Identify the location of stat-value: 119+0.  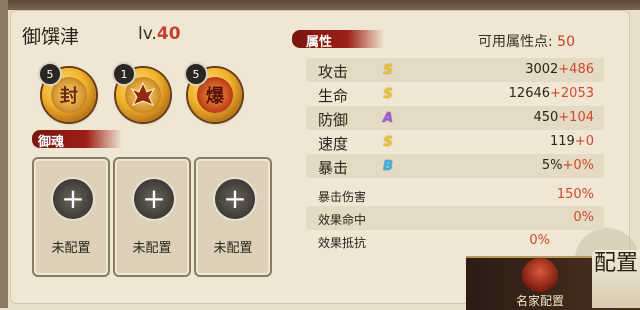
(572, 141).